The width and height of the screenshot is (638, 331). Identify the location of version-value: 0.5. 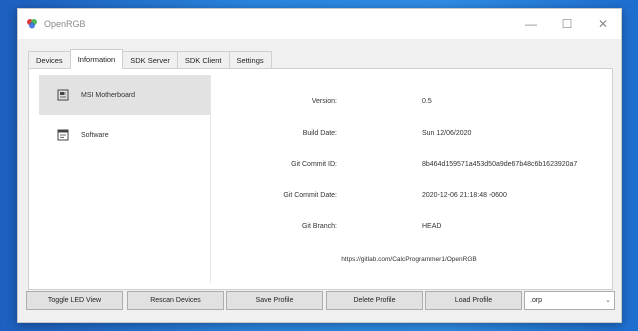
(427, 101).